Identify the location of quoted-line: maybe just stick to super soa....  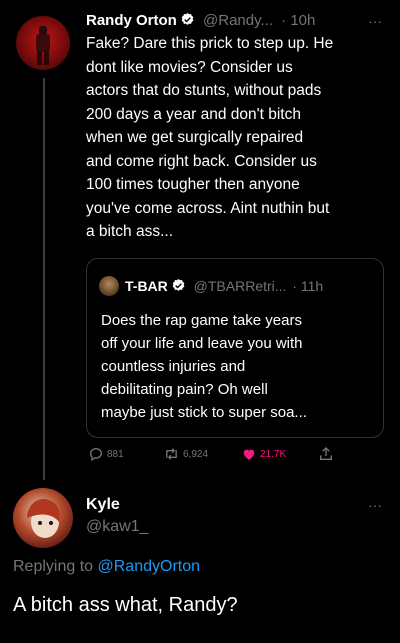
(204, 412).